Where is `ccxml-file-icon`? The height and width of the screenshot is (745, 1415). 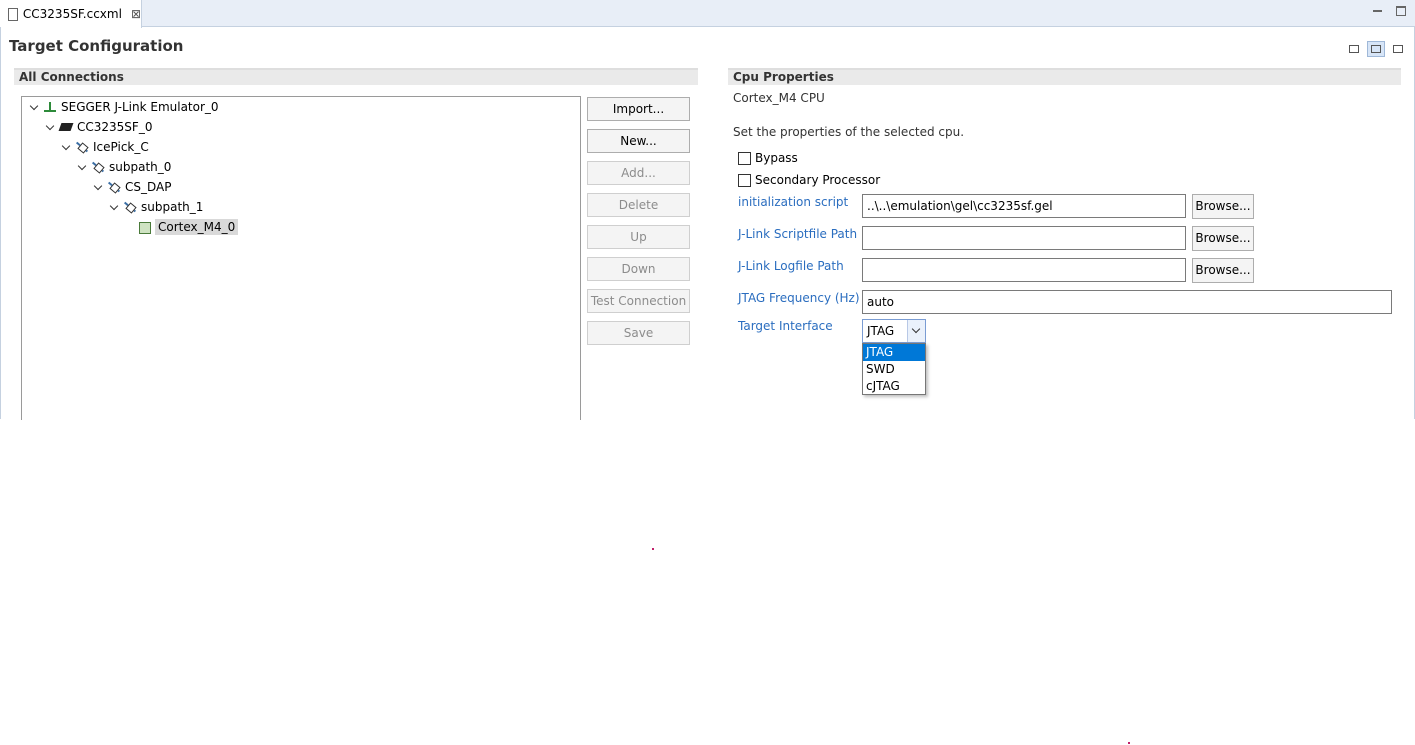 ccxml-file-icon is located at coordinates (13, 14).